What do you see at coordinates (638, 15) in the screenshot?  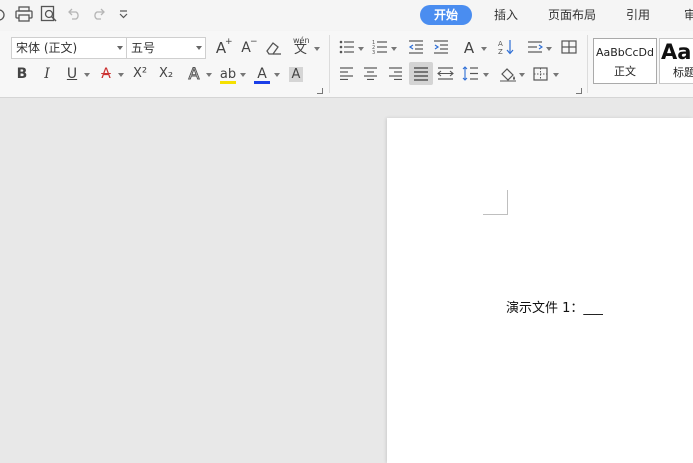 I see `tab-references: 引用` at bounding box center [638, 15].